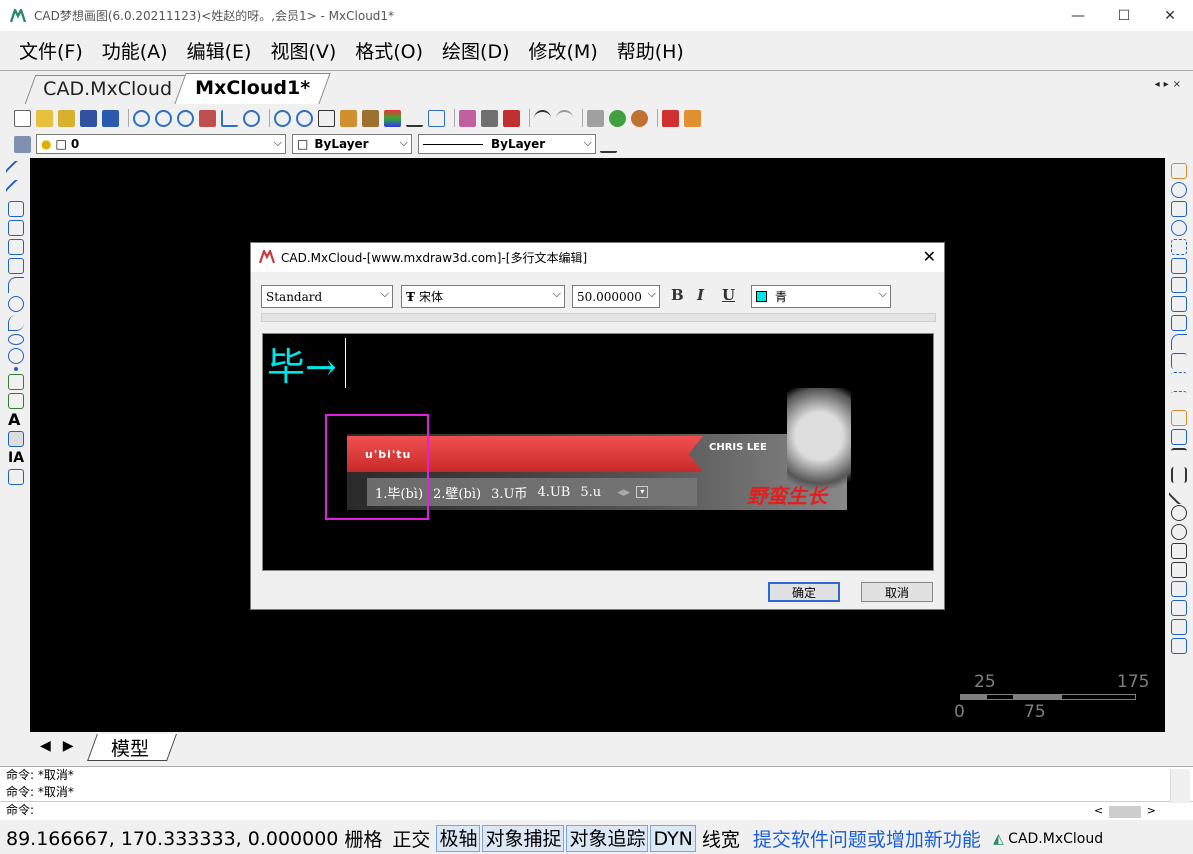 The width and height of the screenshot is (1193, 854). What do you see at coordinates (596, 809) in the screenshot?
I see `command-input: 命令:` at bounding box center [596, 809].